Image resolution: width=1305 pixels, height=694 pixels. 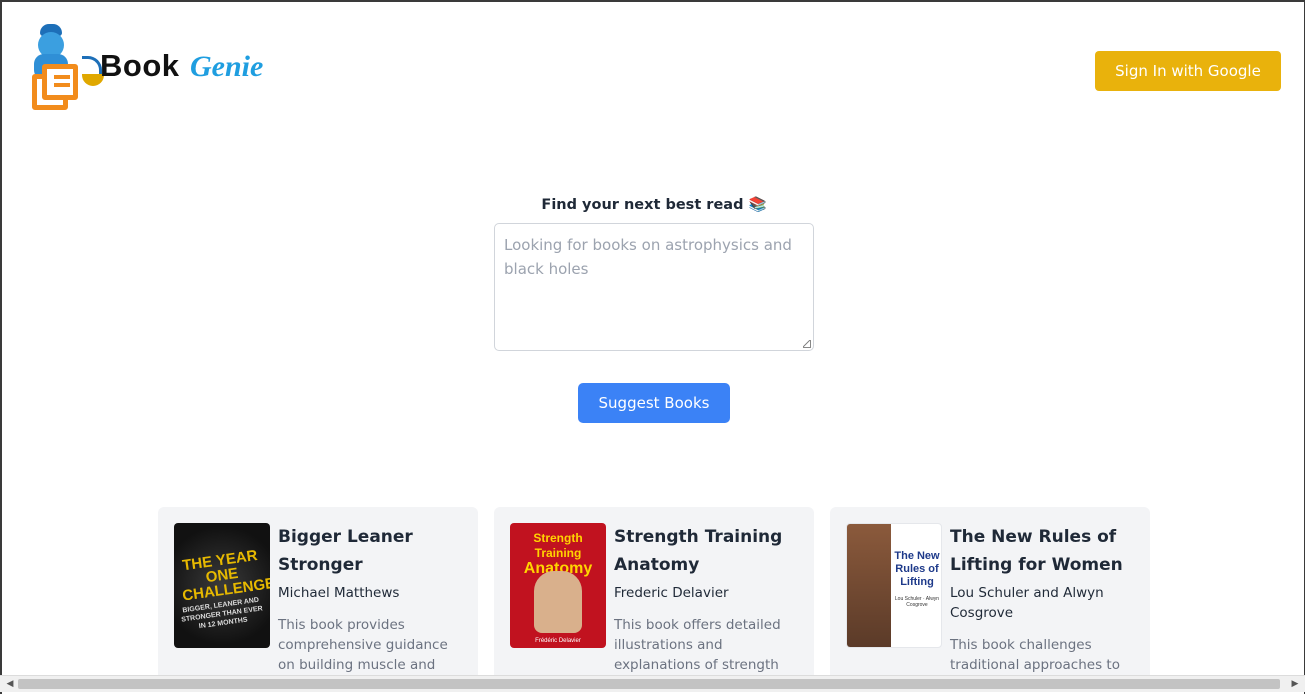 What do you see at coordinates (339, 593) in the screenshot?
I see `book-author: Michael Matthews` at bounding box center [339, 593].